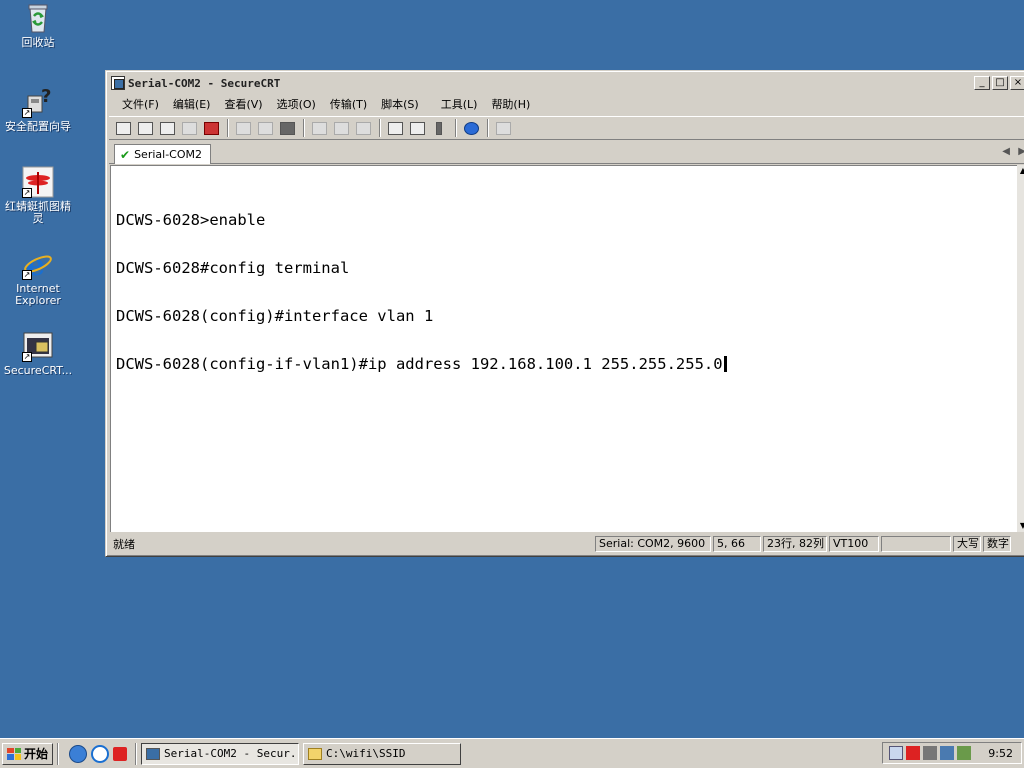  I want to click on ie-quicklaunch-icon, so click(100, 753).